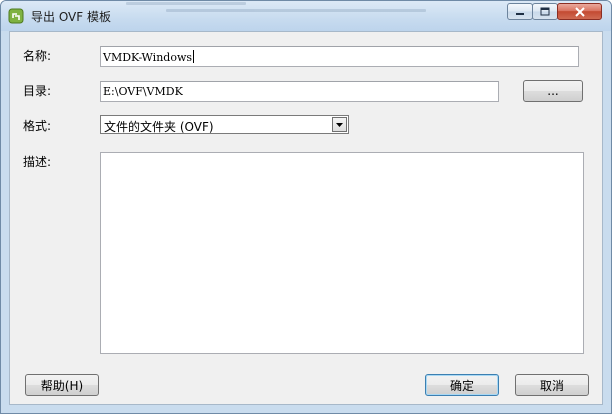  Describe the element at coordinates (339, 56) in the screenshot. I see `name-field: VMDK-Windows` at that location.